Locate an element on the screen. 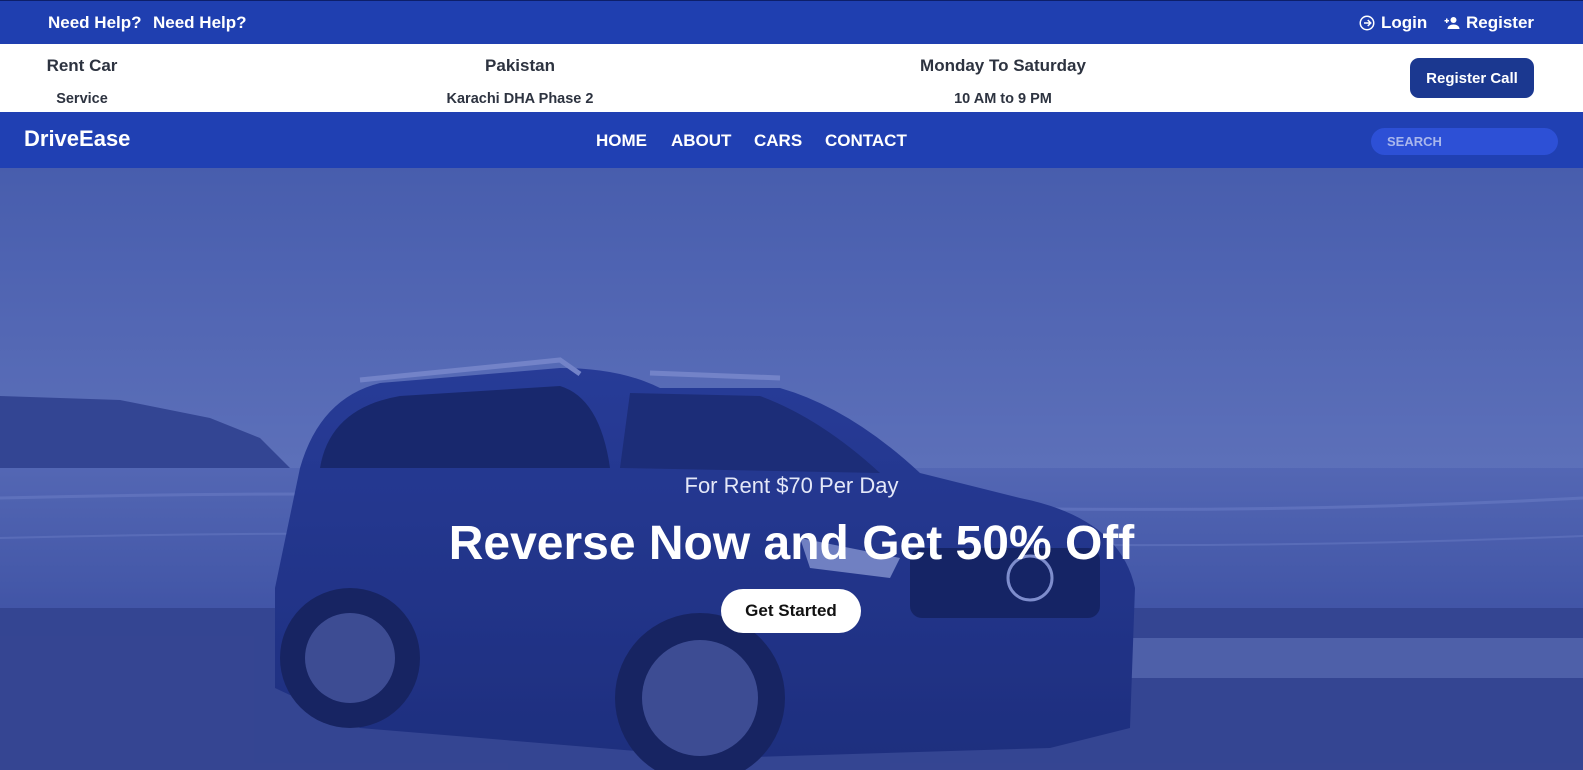 The image size is (1583, 770). info-location: Pakistan Karachi DHA Phase 2 is located at coordinates (520, 81).